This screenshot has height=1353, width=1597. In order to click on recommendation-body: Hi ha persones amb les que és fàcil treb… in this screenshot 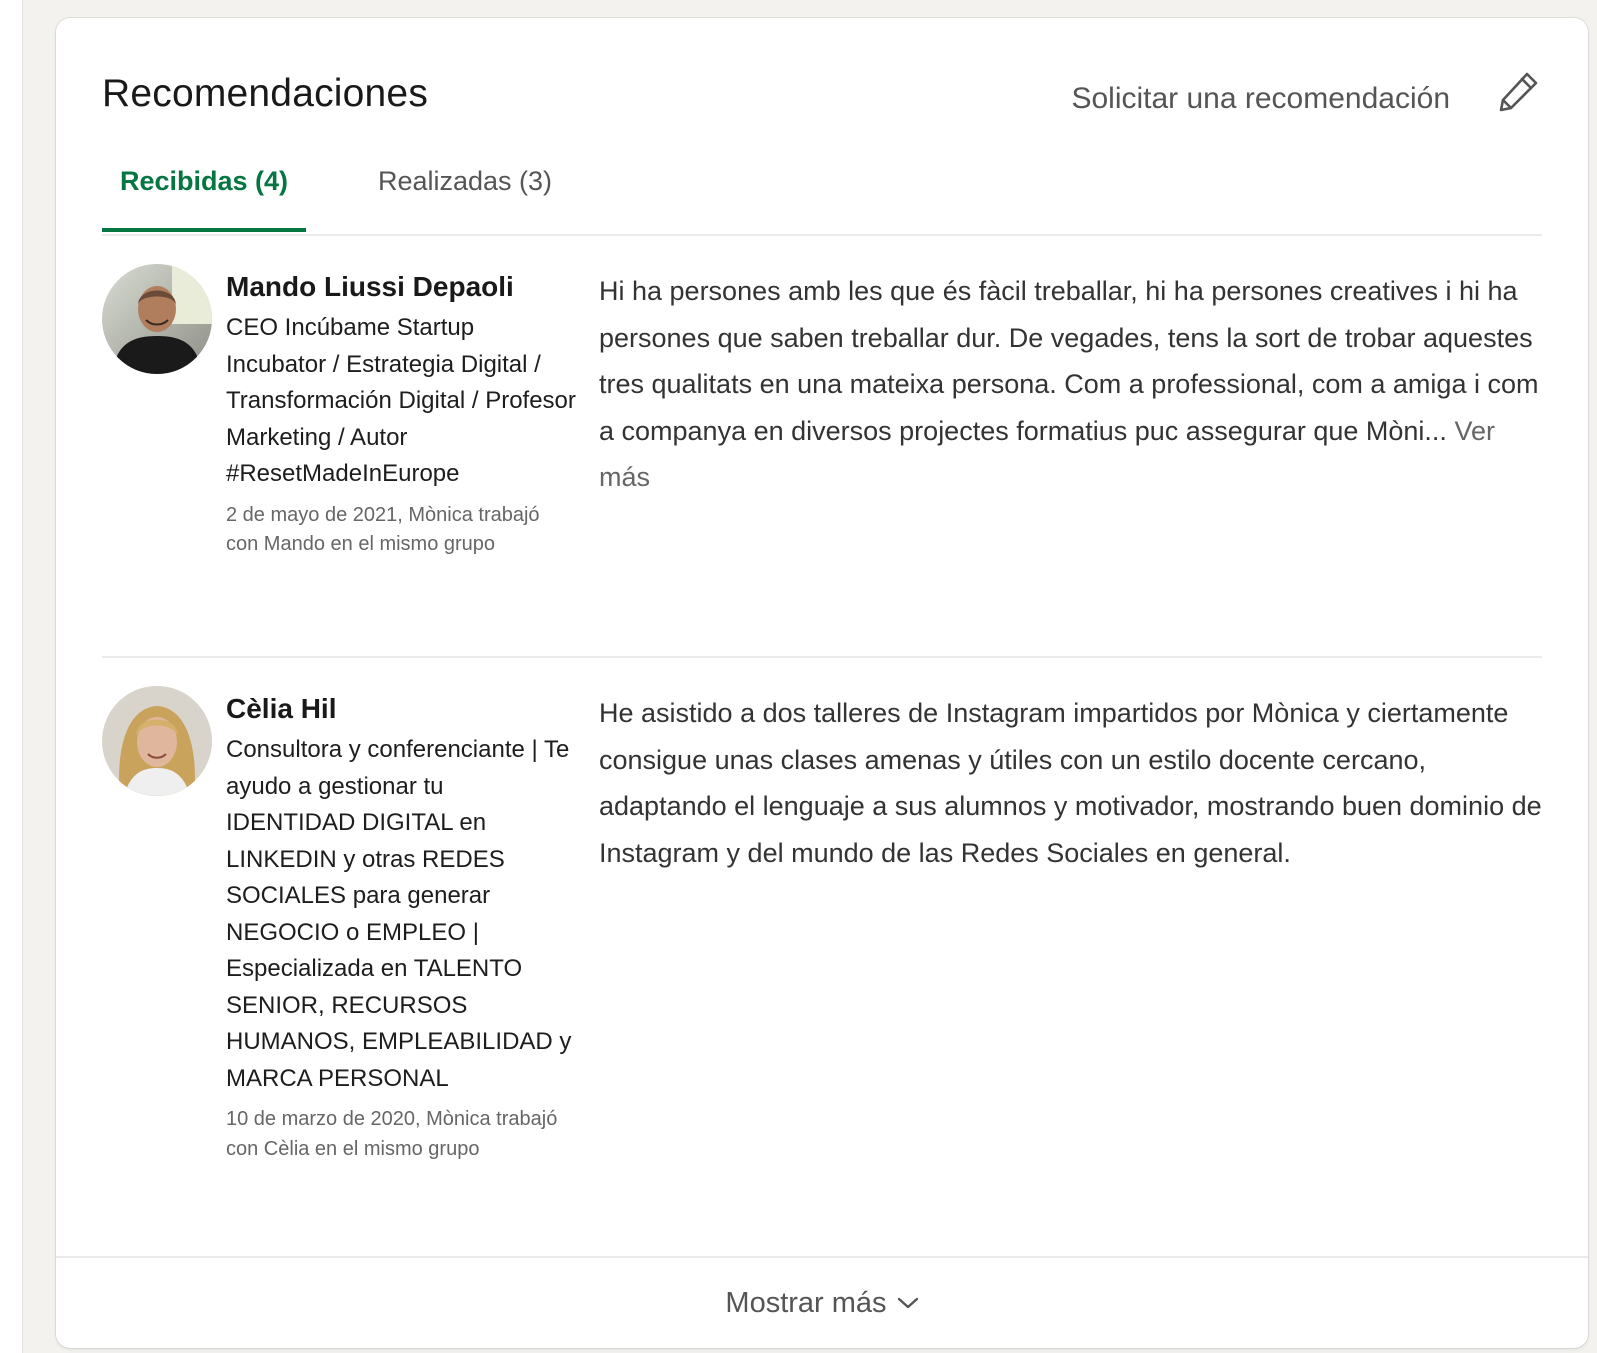, I will do `click(1069, 361)`.